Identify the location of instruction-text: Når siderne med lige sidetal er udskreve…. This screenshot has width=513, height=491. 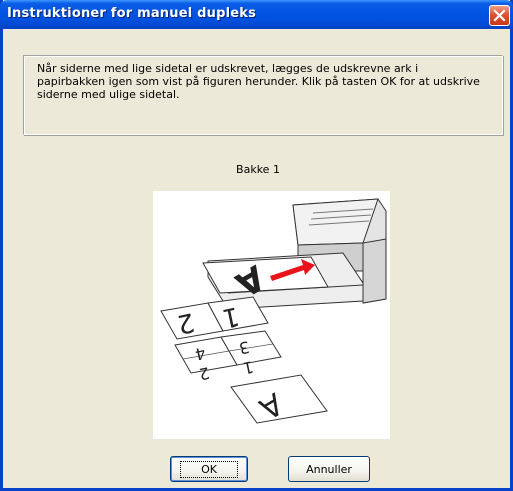
(258, 81).